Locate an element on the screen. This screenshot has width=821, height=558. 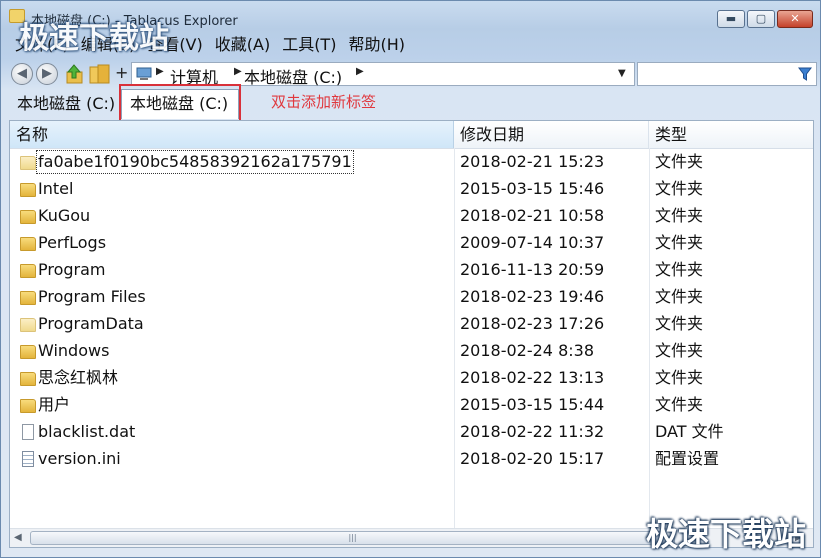
menu-favorites: 收藏(A) is located at coordinates (242, 45).